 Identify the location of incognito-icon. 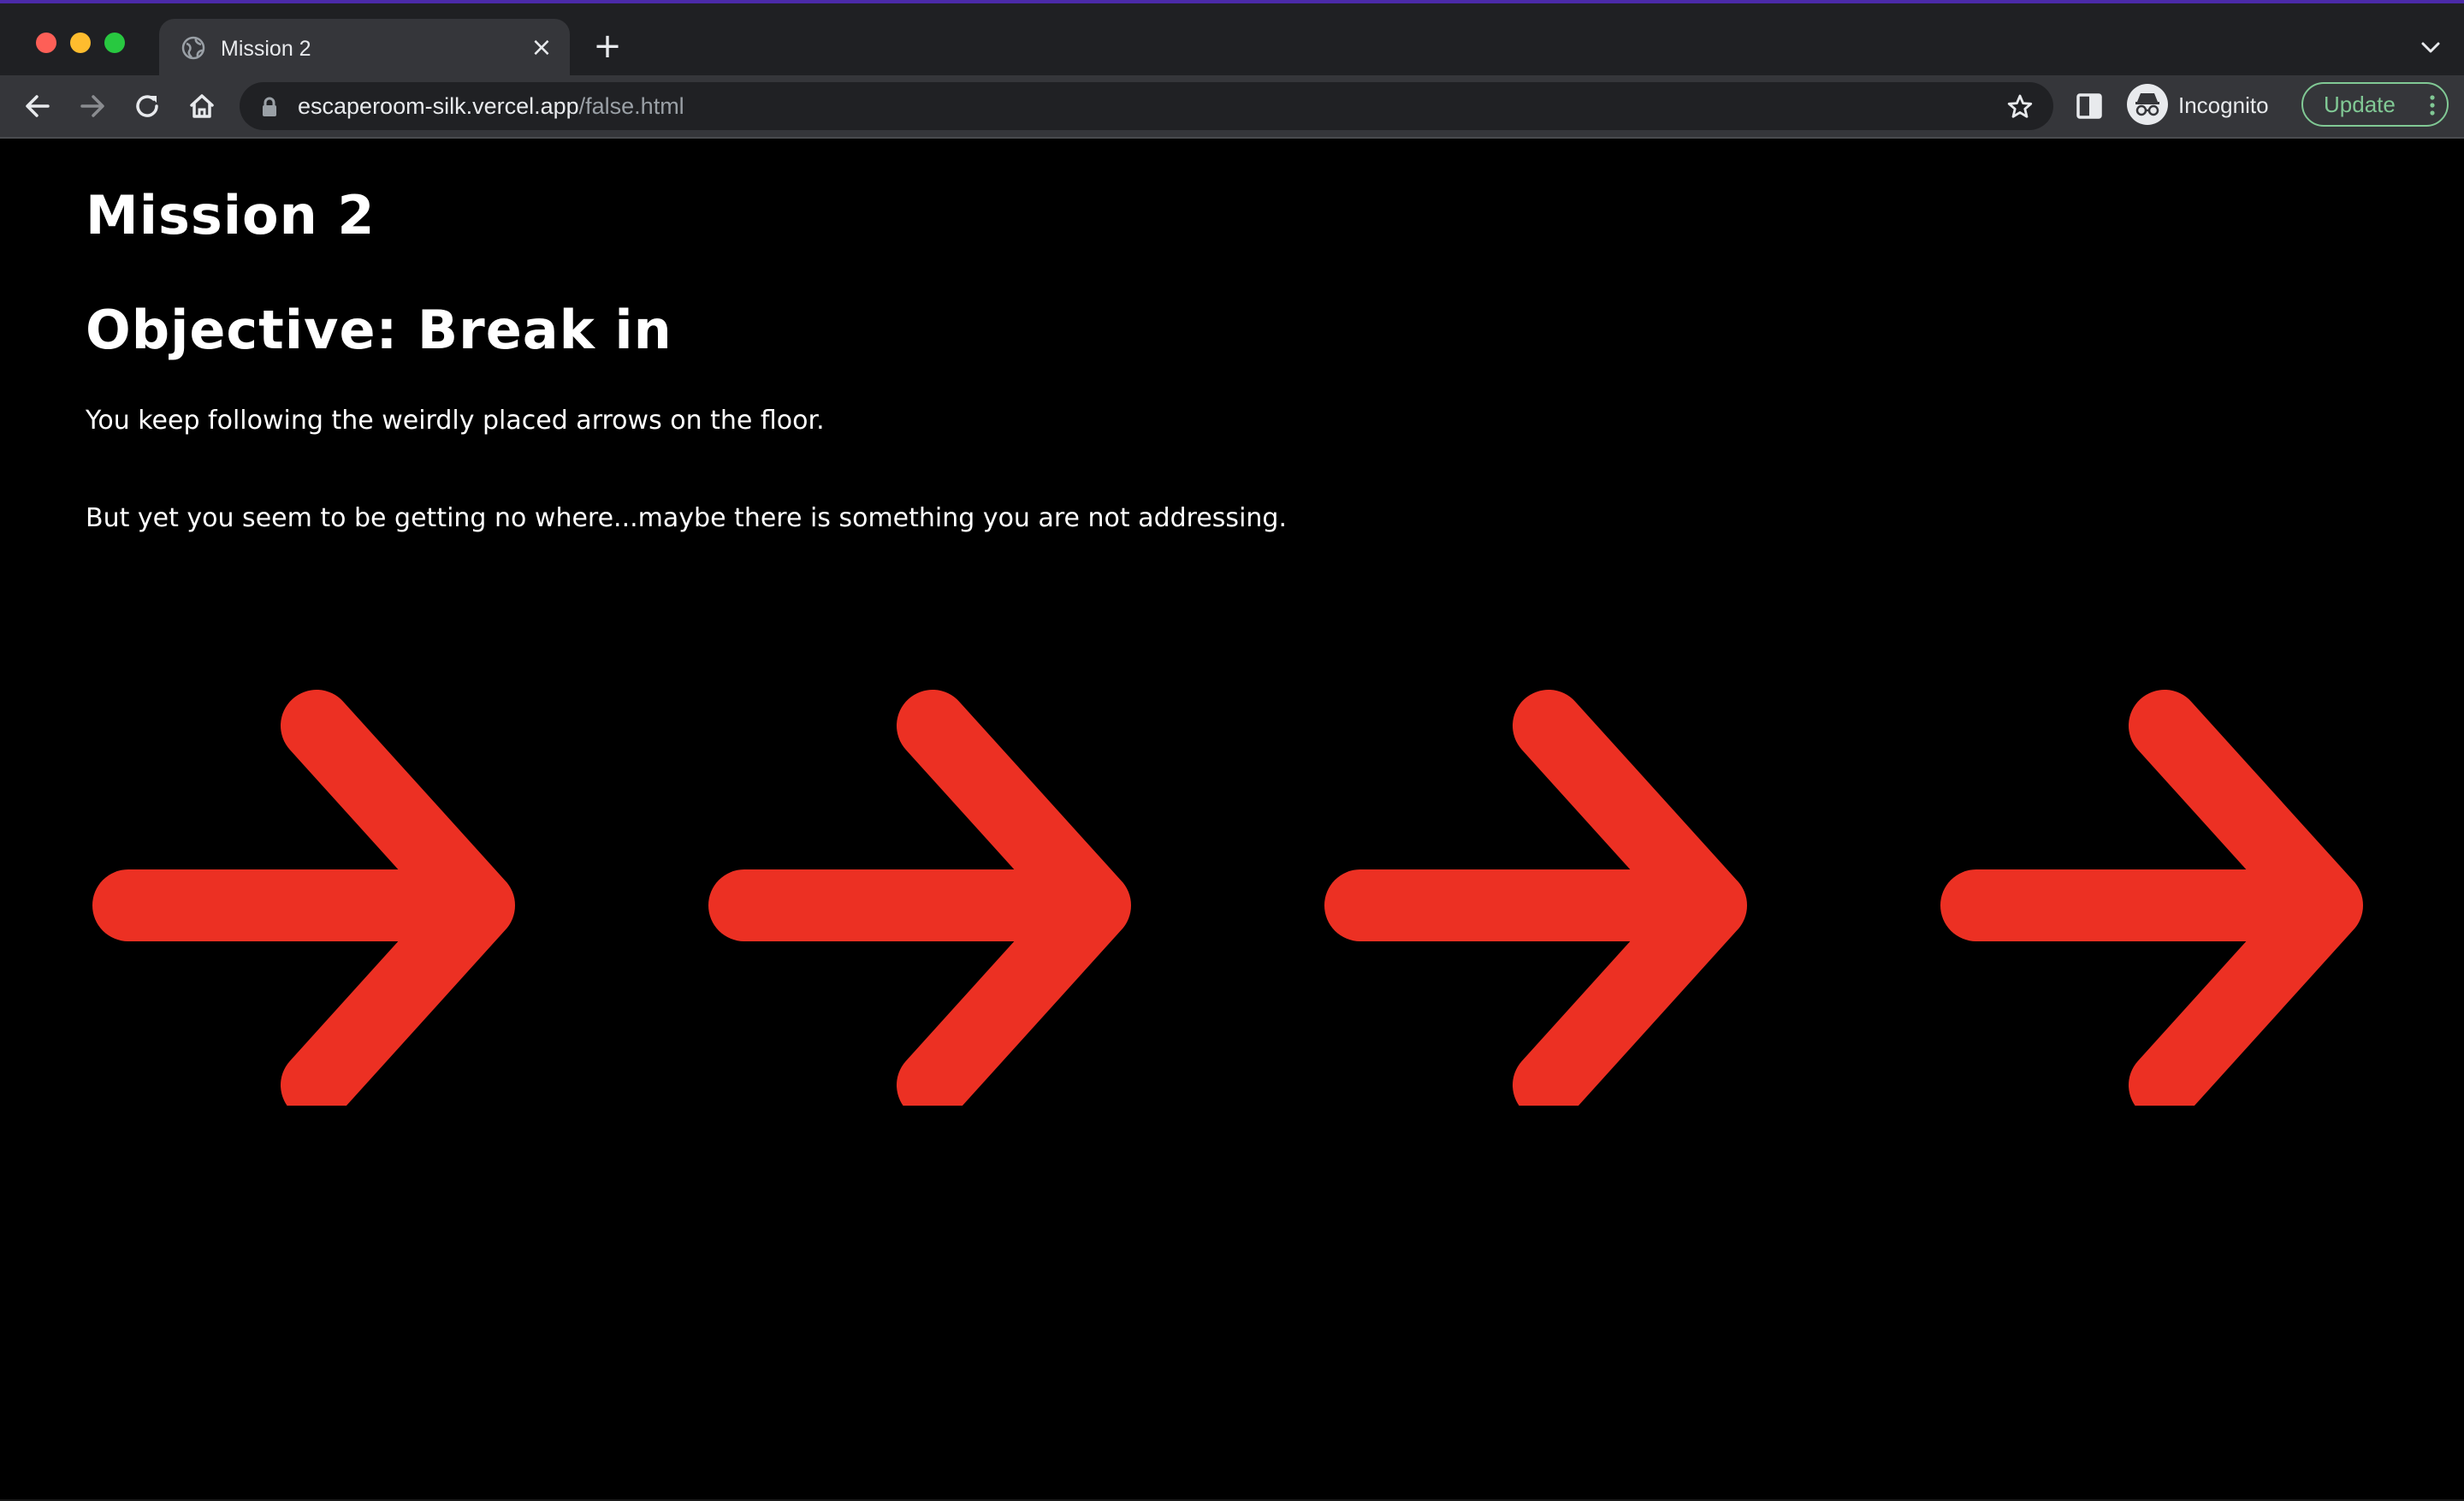
(2147, 105).